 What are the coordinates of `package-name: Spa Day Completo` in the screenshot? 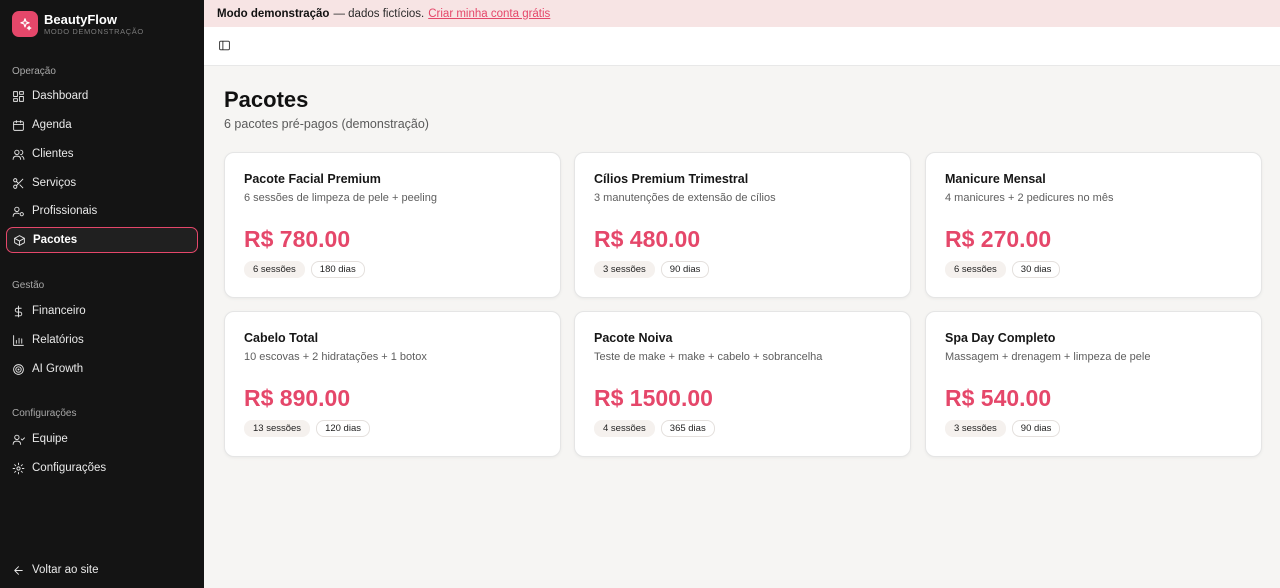 It's located at (1000, 338).